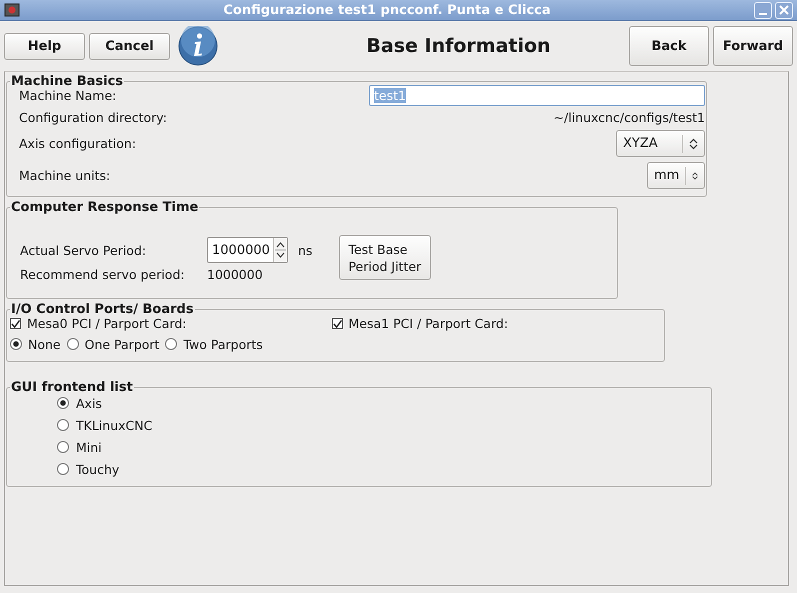 This screenshot has height=593, width=797. What do you see at coordinates (129, 46) in the screenshot?
I see `toolbar-button: Cancel` at bounding box center [129, 46].